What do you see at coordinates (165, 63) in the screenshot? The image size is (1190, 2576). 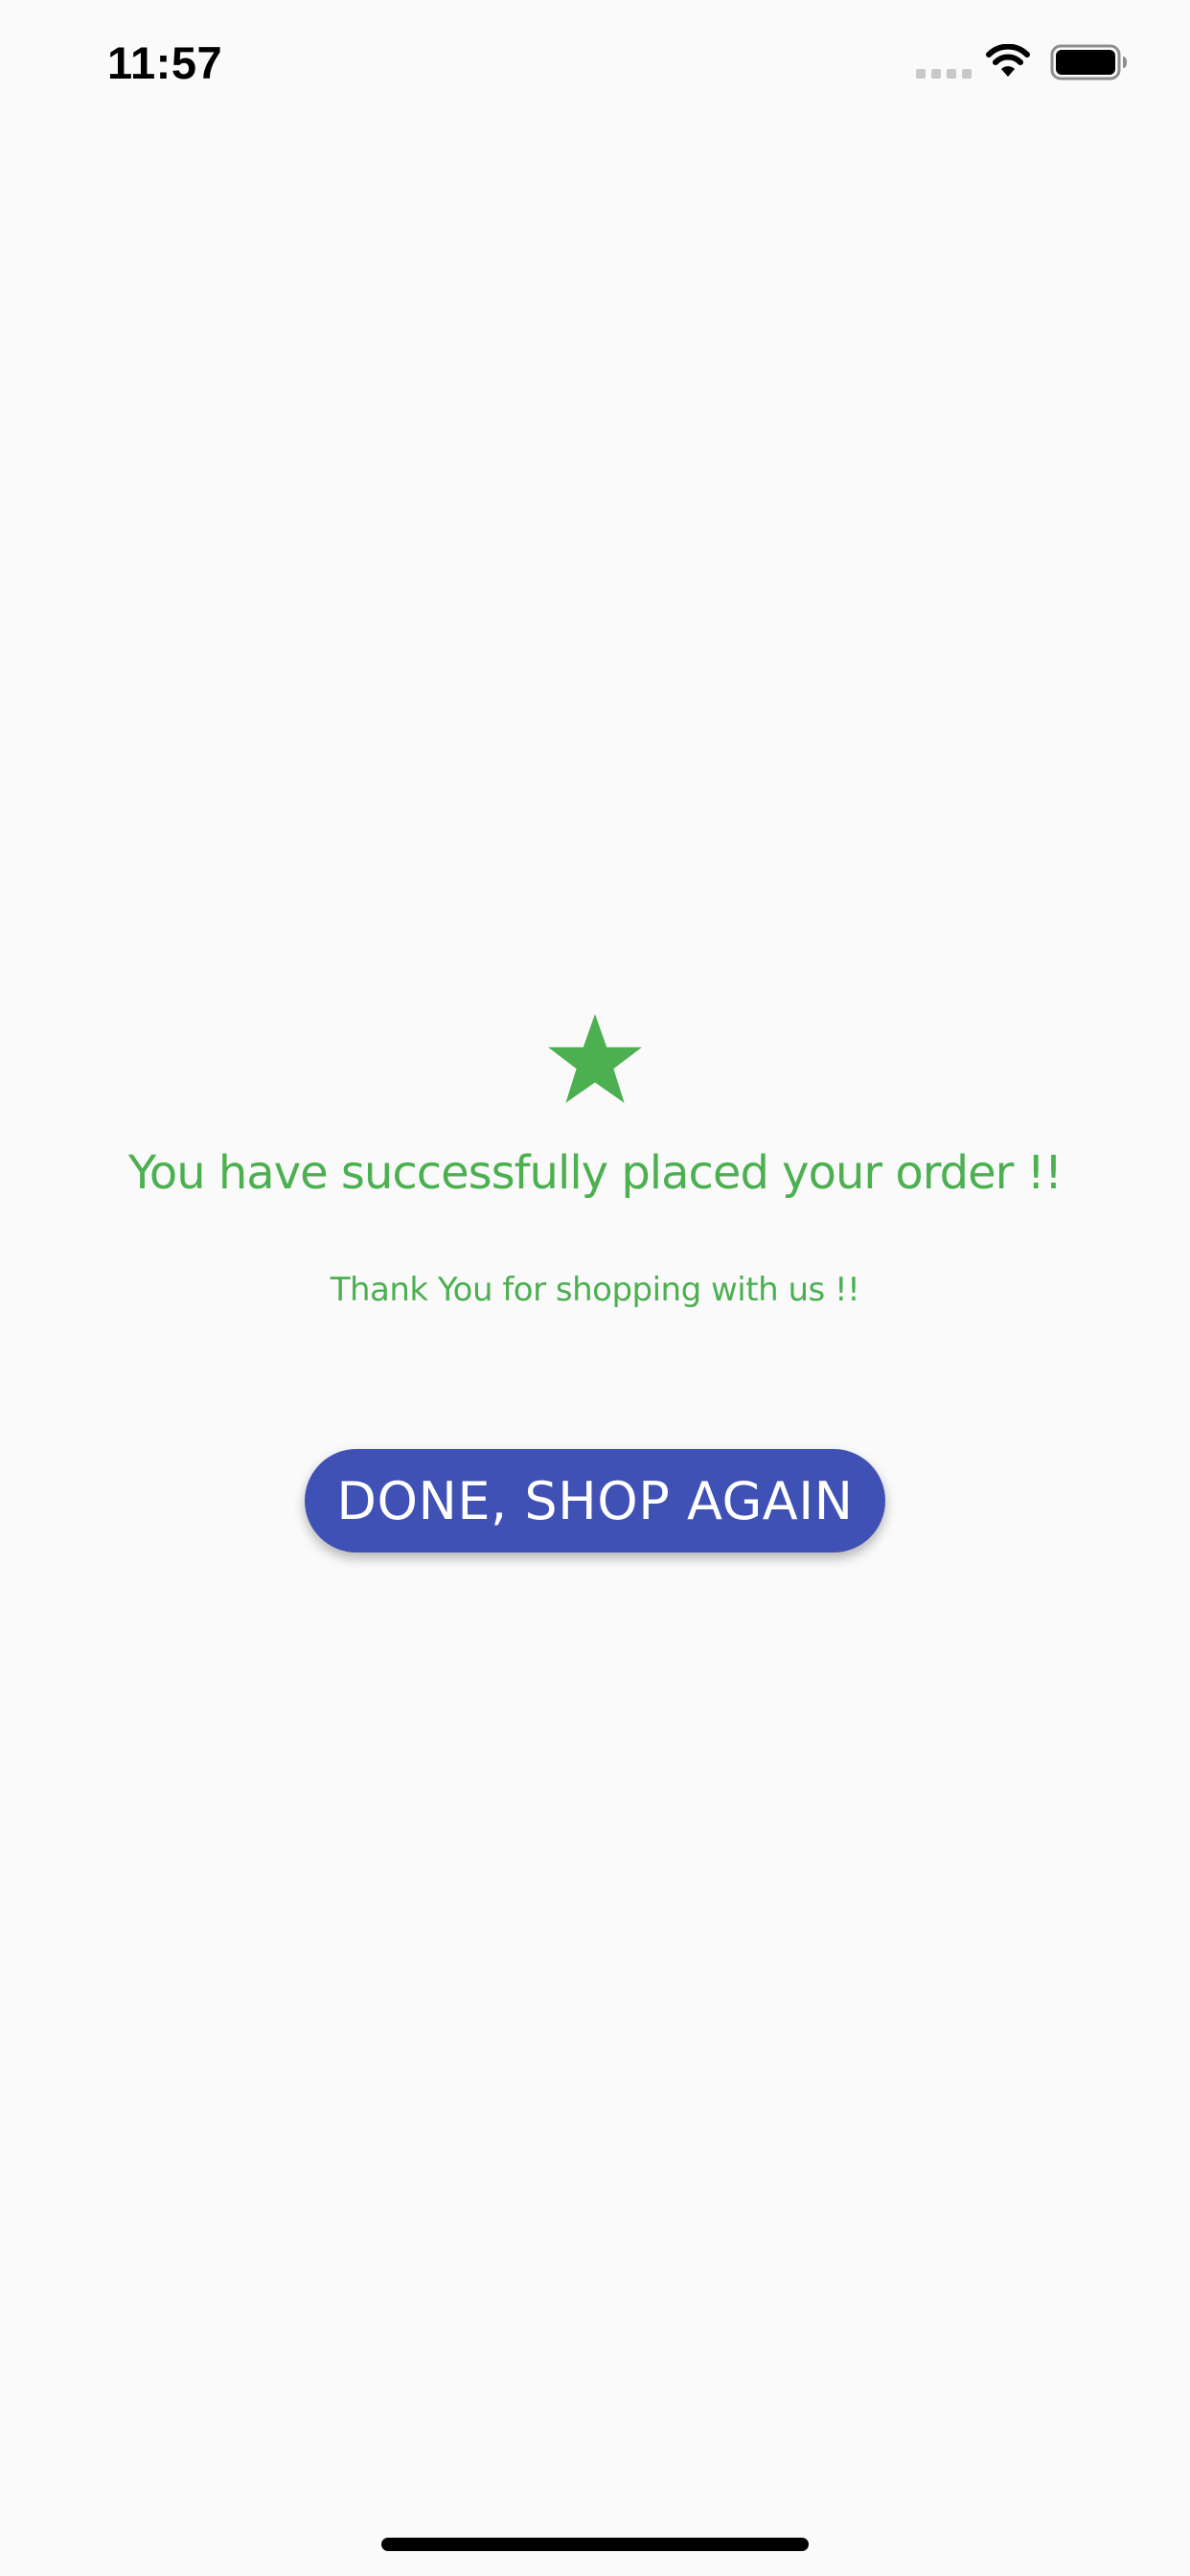 I see `status-time: 11:57` at bounding box center [165, 63].